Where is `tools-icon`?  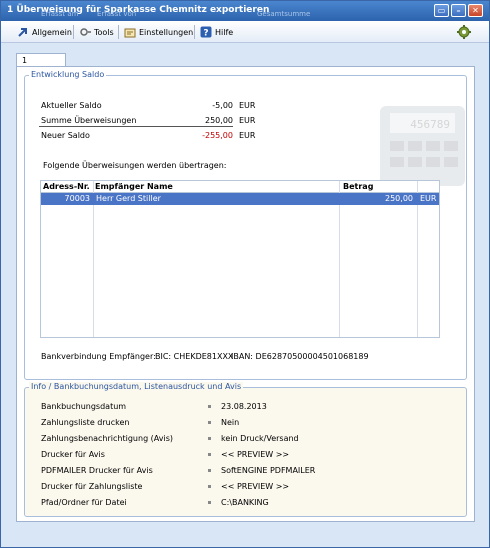
tools-icon is located at coordinates (85, 32).